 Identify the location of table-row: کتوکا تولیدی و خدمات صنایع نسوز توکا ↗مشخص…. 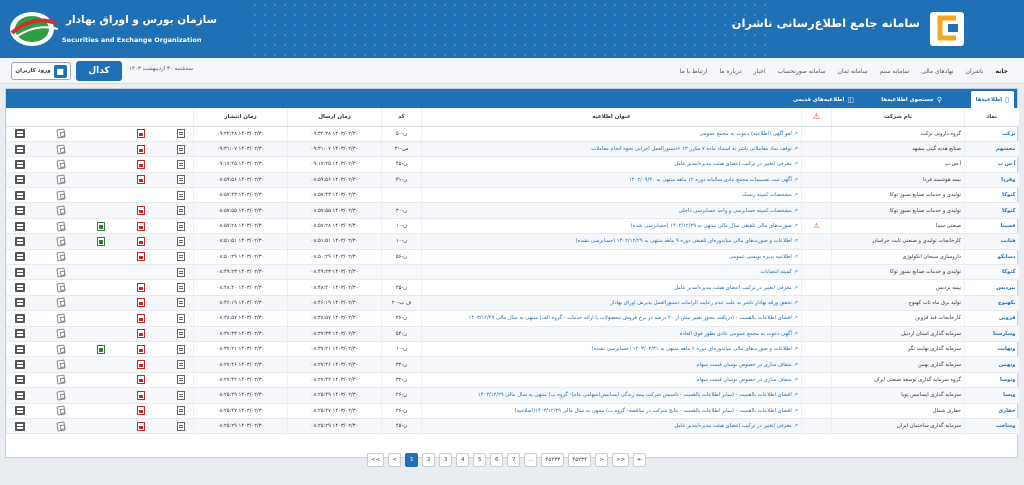
(512, 210).